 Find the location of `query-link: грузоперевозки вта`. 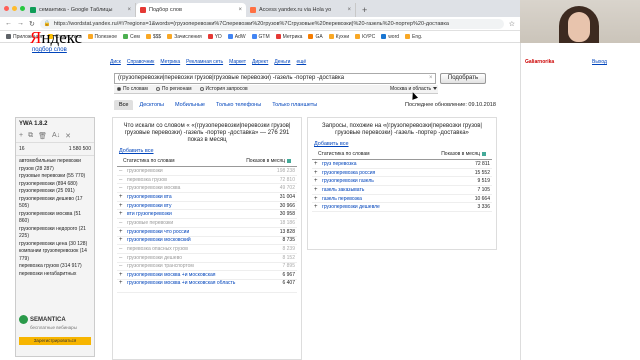

query-link: грузоперевозки вта is located at coordinates (199, 197).